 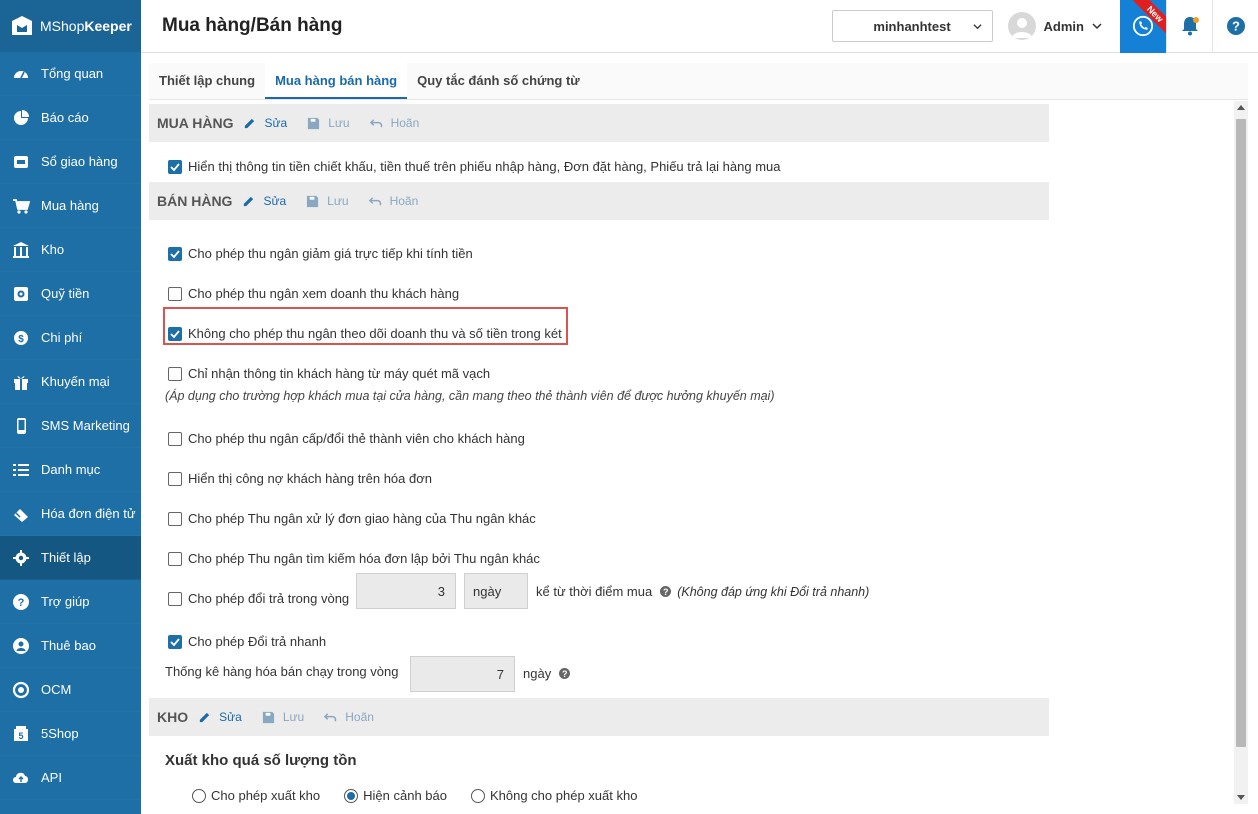 What do you see at coordinates (21, 514) in the screenshot?
I see `e-invoice-icon` at bounding box center [21, 514].